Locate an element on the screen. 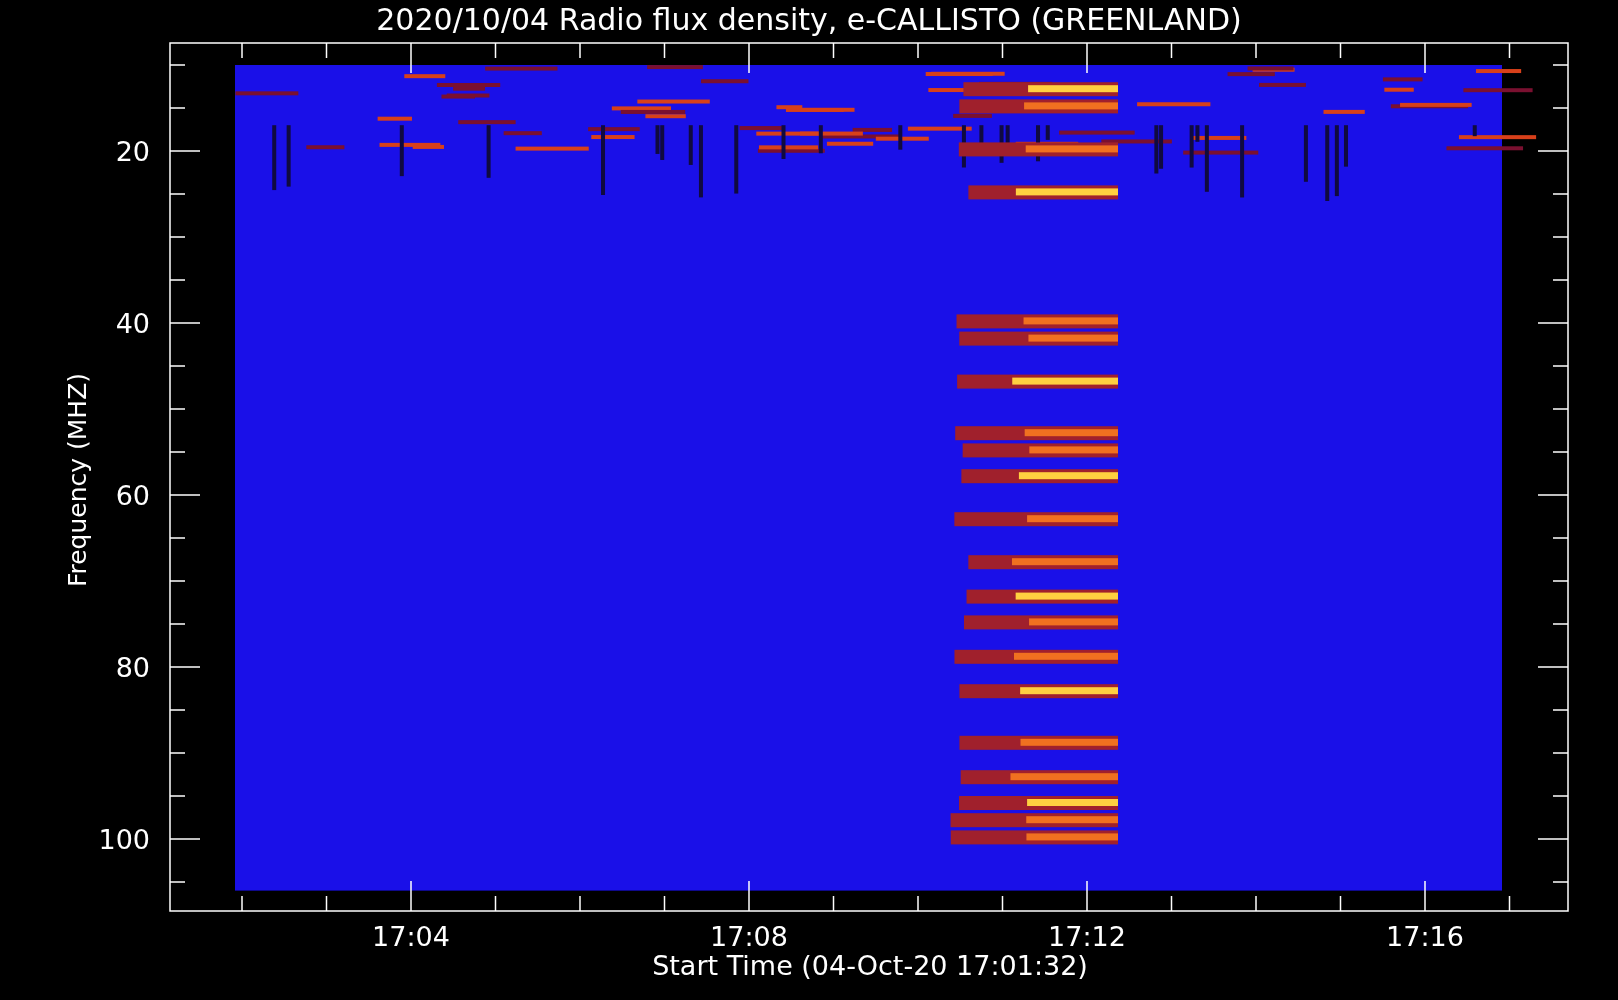  y-tick-label: 20 is located at coordinates (132, 151).